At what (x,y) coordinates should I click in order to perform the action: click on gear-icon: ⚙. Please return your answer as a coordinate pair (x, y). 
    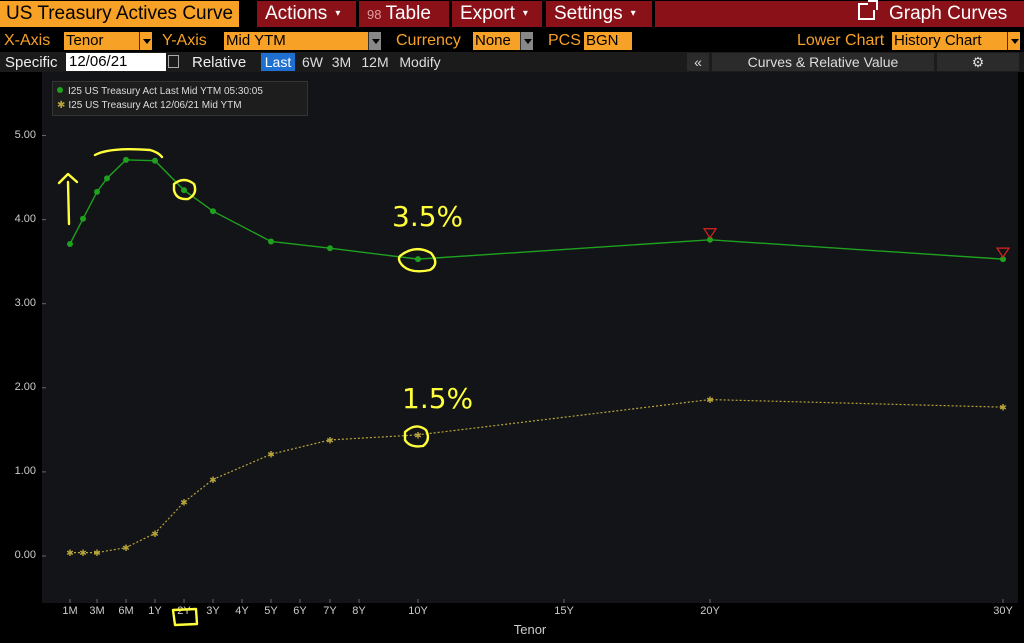
    Looking at the image, I should click on (978, 62).